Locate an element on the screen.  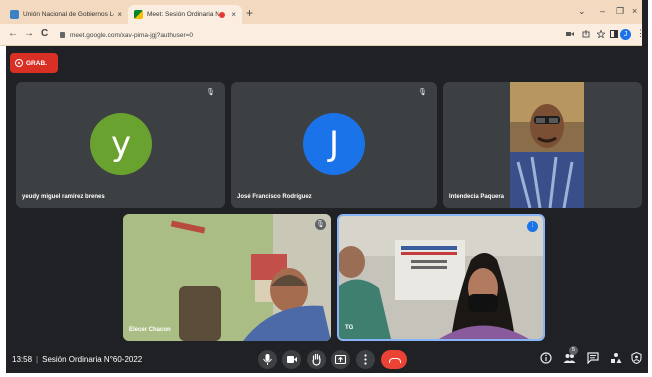
lock-icon is located at coordinates (62, 35).